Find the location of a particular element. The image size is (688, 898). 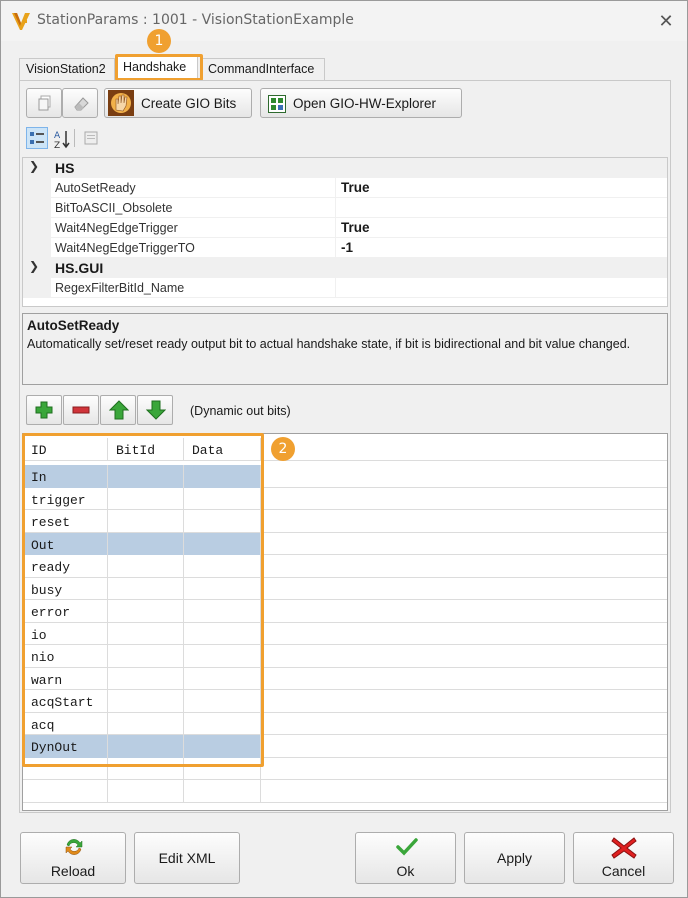

property-row-regexfilter: RegexFilterBitId_Name is located at coordinates (345, 288).